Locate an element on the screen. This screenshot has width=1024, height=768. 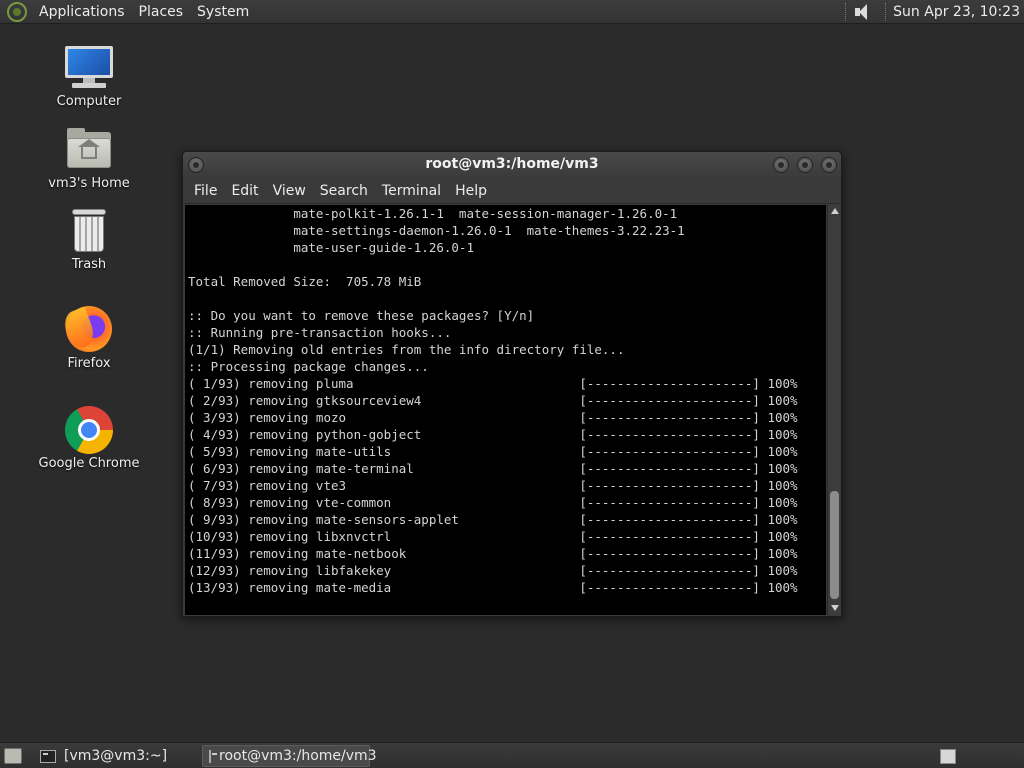
desktop-icon-home: vm3's Home is located at coordinates (89, 158).